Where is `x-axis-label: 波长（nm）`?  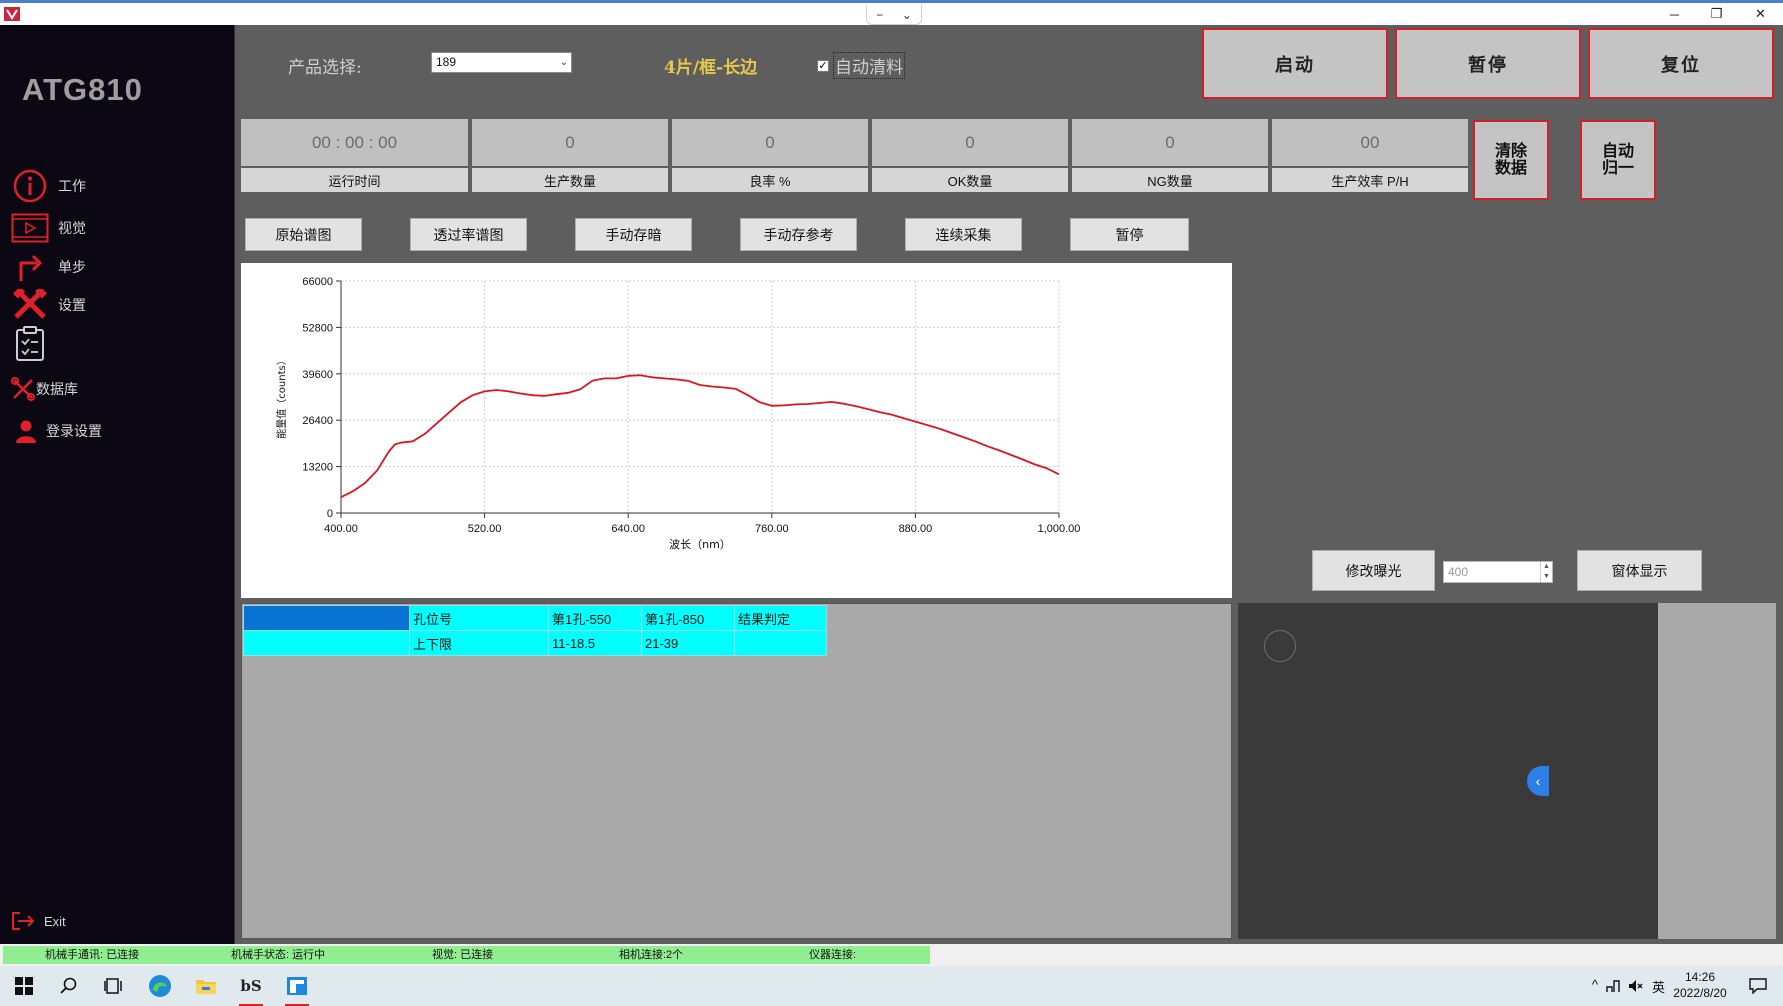
x-axis-label: 波长（nm） is located at coordinates (700, 544).